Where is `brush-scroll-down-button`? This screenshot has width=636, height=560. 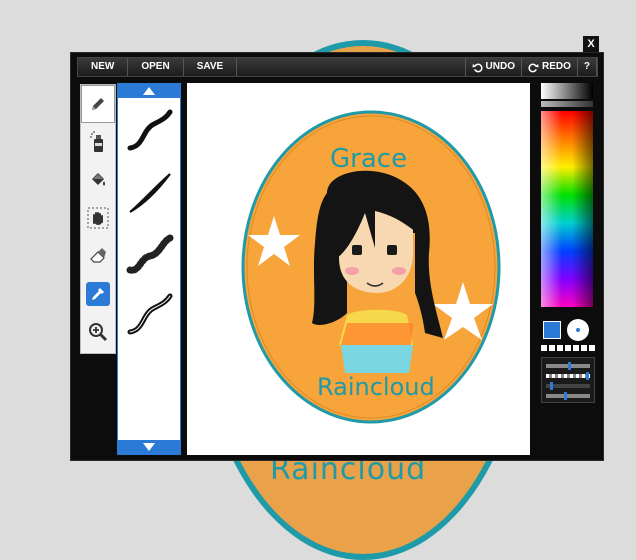
brush-scroll-down-button is located at coordinates (149, 447).